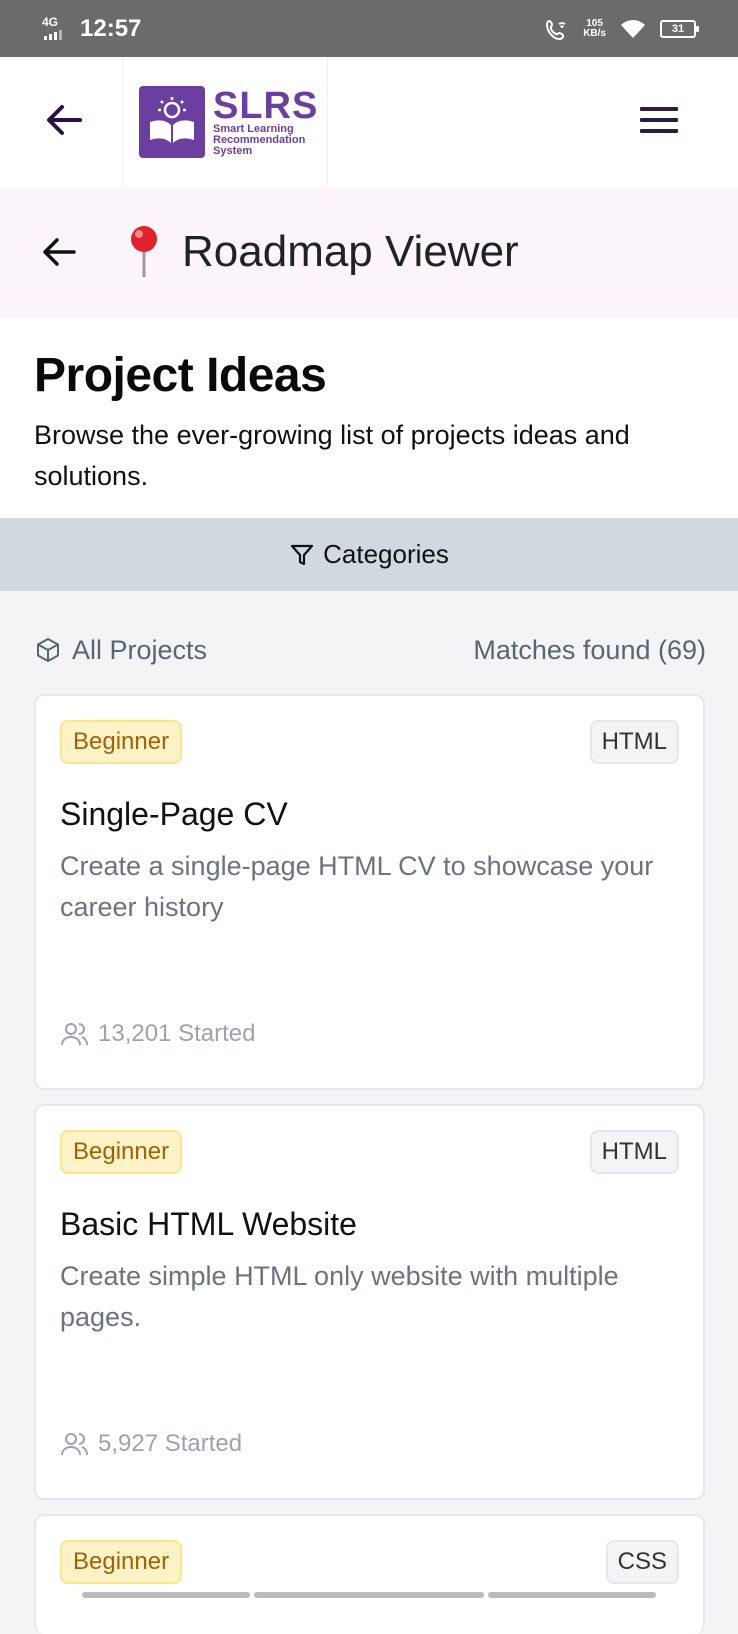  What do you see at coordinates (302, 554) in the screenshot?
I see `filter-icon` at bounding box center [302, 554].